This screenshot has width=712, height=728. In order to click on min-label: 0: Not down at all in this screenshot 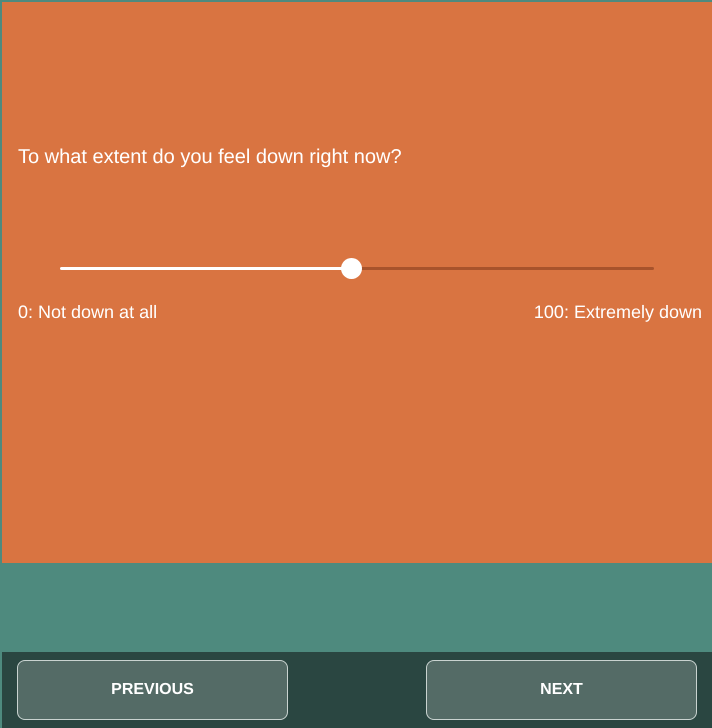, I will do `click(88, 312)`.